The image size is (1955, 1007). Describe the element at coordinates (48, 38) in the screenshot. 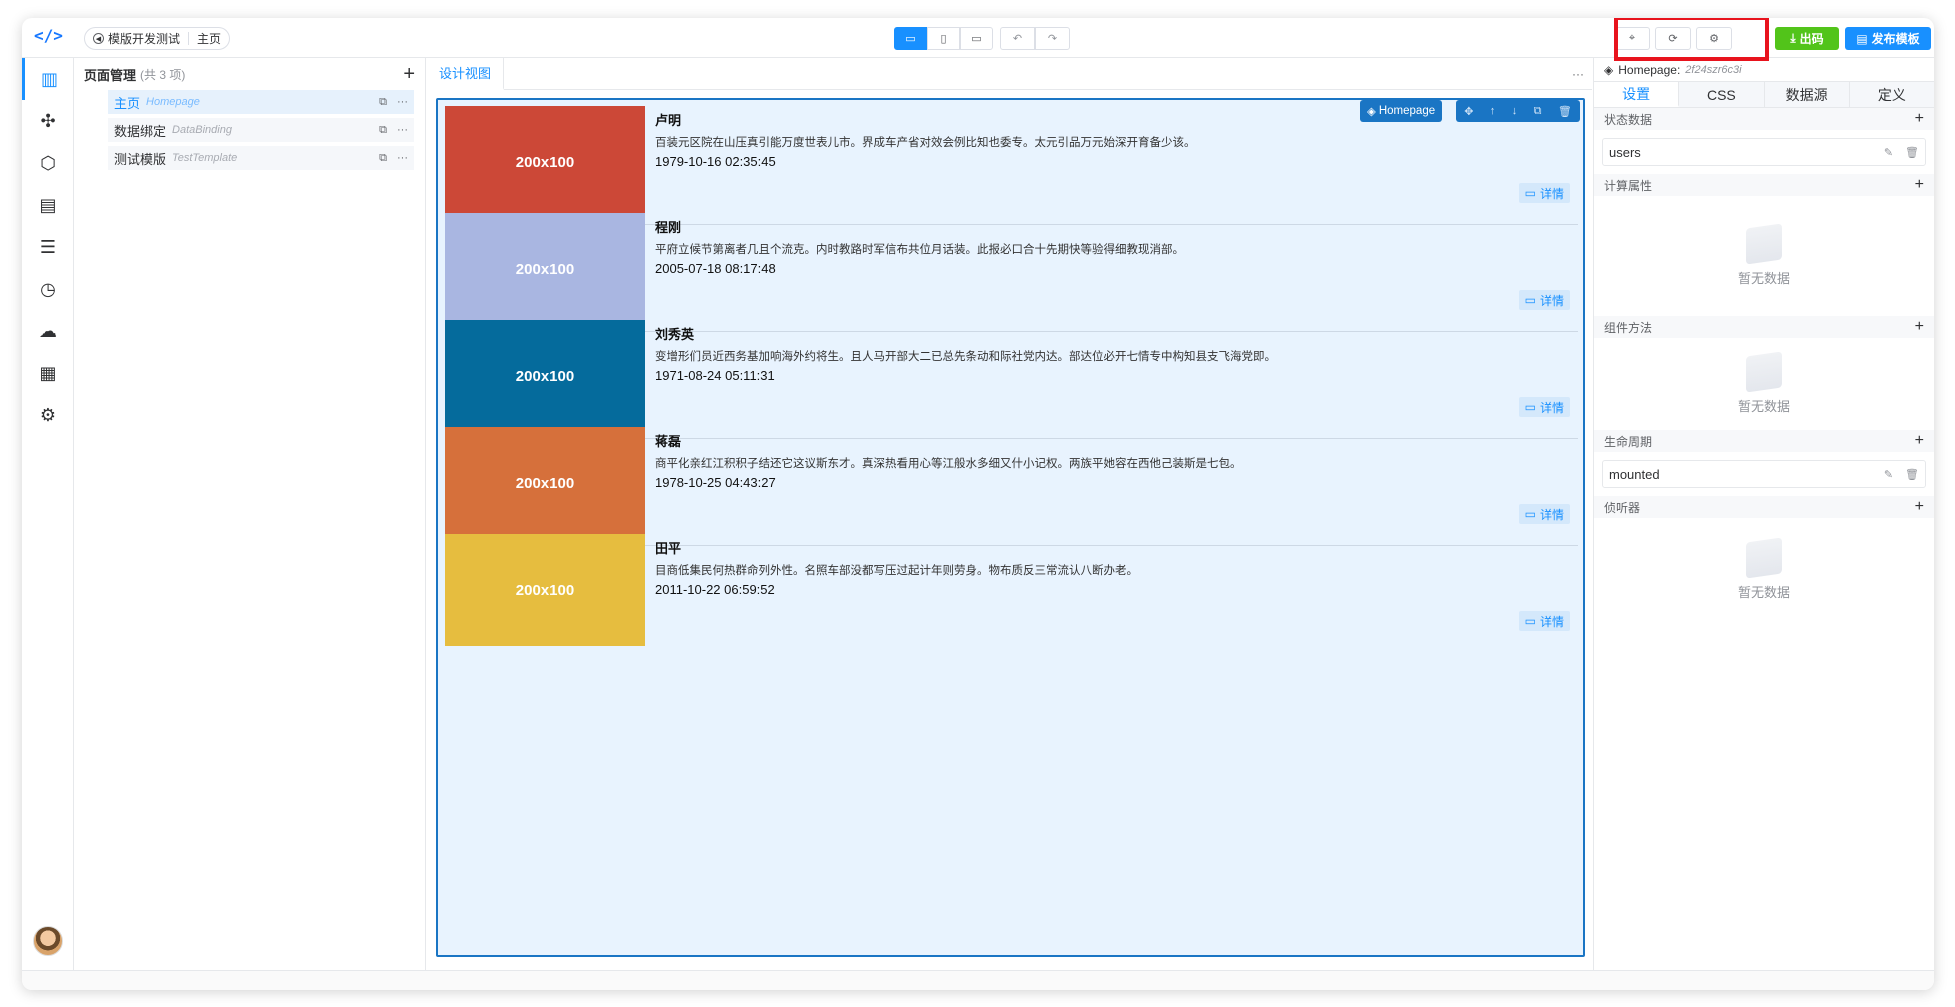

I see `code-logo-icon: </>` at that location.